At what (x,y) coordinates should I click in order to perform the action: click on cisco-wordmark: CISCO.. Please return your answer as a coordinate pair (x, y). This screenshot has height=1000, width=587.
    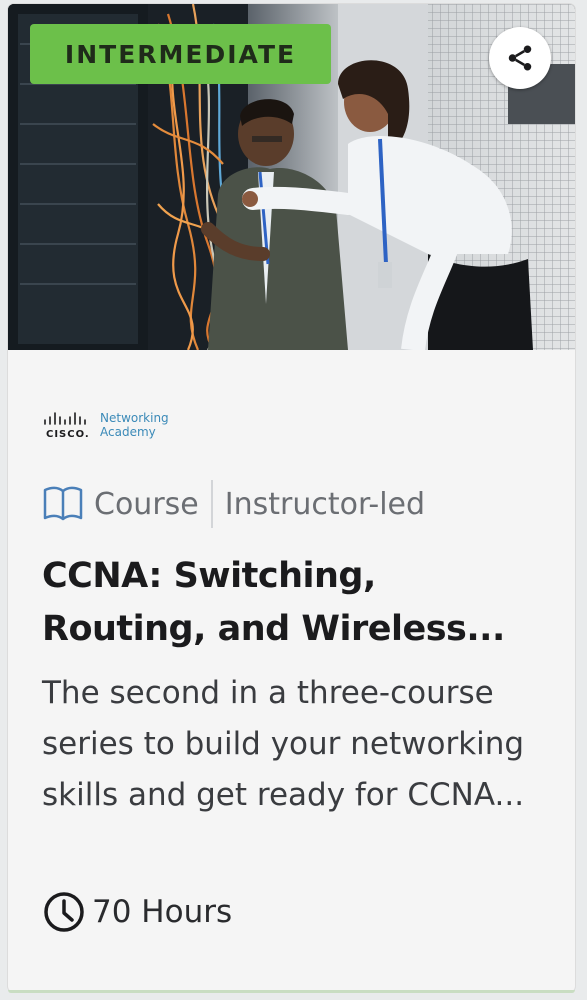
    Looking at the image, I should click on (68, 434).